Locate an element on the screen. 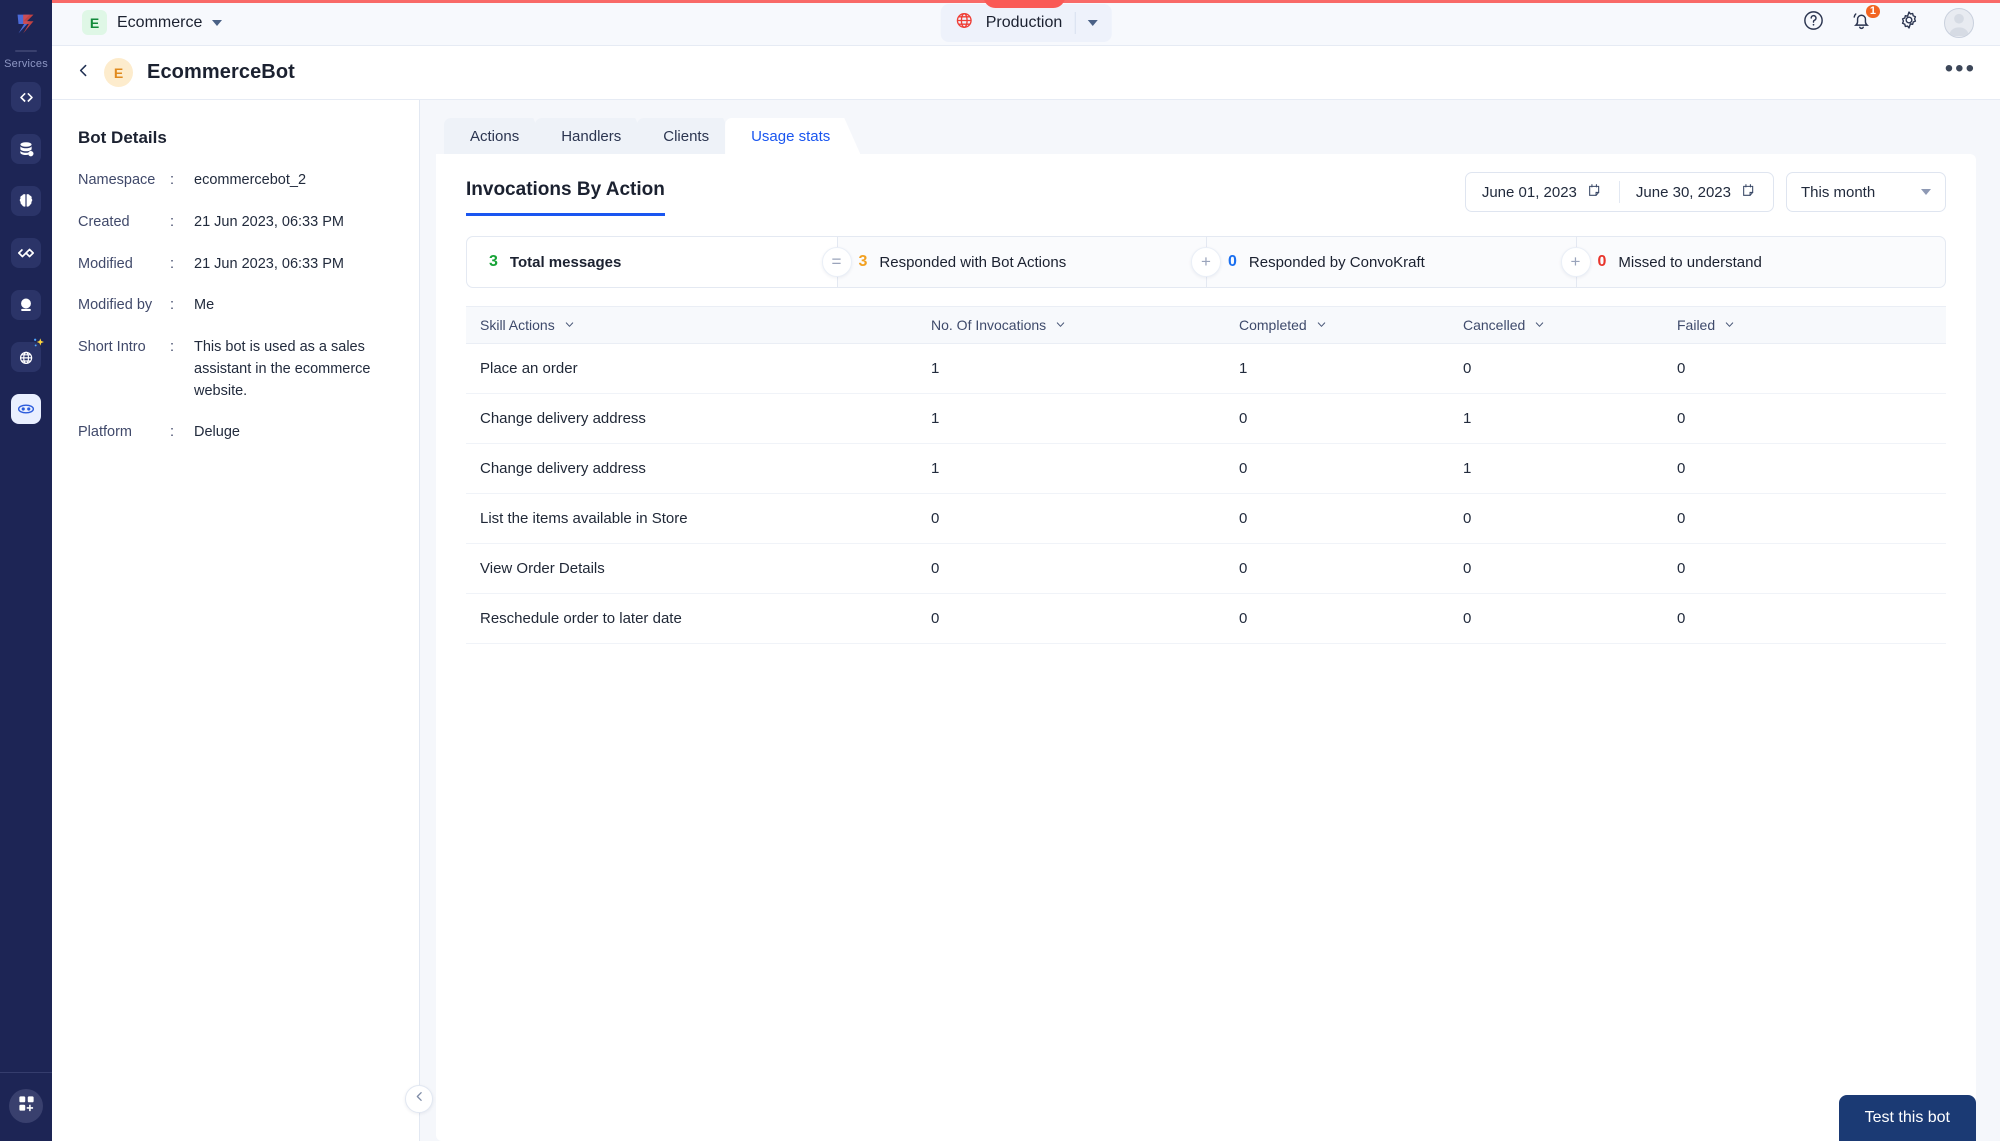 The image size is (2000, 1141). tab-usage-stats: Usage stats is located at coordinates (792, 136).